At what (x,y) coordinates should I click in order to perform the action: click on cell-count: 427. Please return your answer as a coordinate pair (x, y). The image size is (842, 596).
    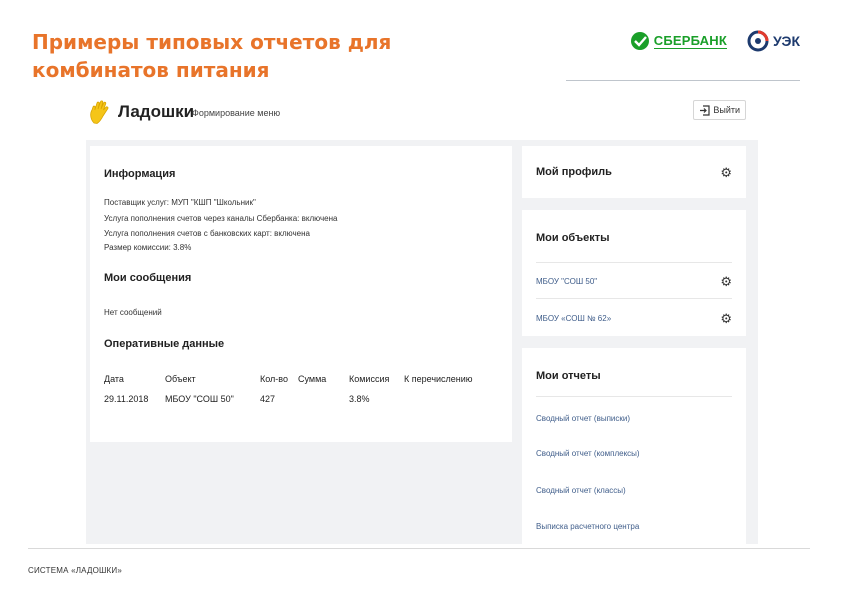
    Looking at the image, I should click on (268, 399).